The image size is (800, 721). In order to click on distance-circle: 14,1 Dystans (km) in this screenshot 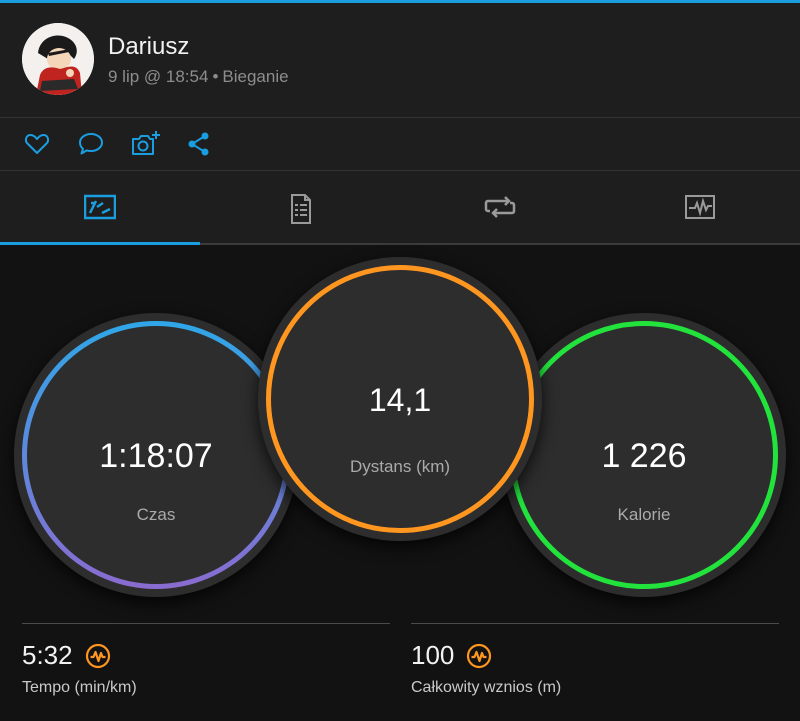, I will do `click(400, 399)`.